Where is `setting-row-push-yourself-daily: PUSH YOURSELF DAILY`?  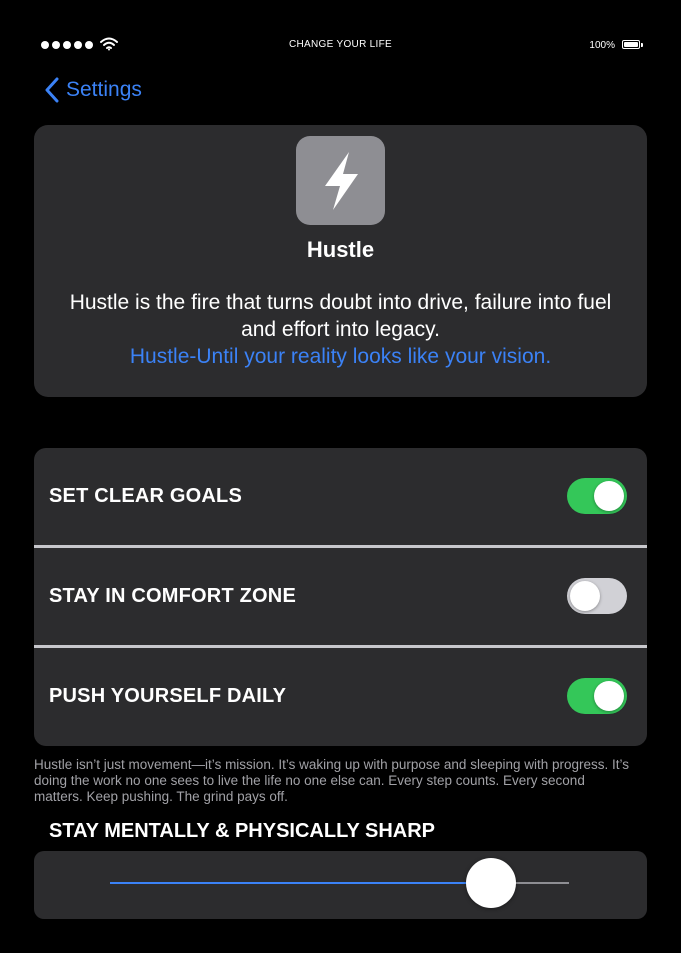 setting-row-push-yourself-daily: PUSH YOURSELF DAILY is located at coordinates (340, 696).